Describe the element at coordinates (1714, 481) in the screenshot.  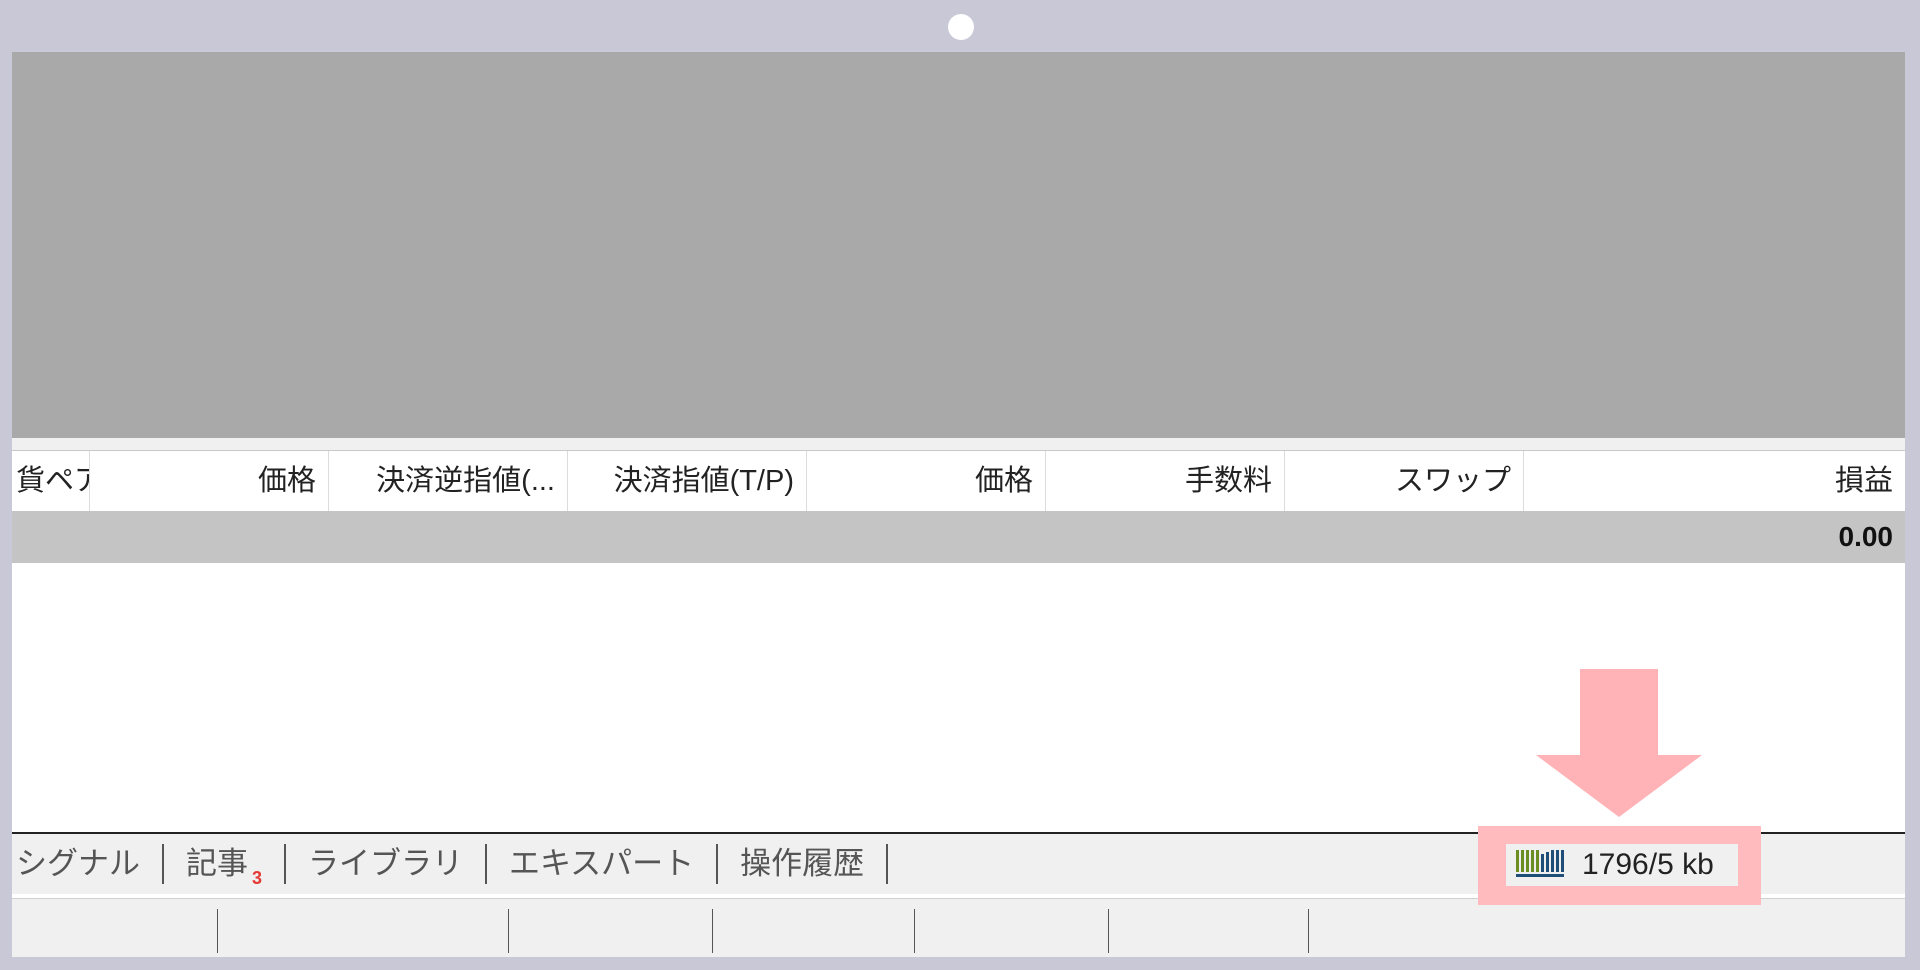
I see `column-header-profit: 損益` at that location.